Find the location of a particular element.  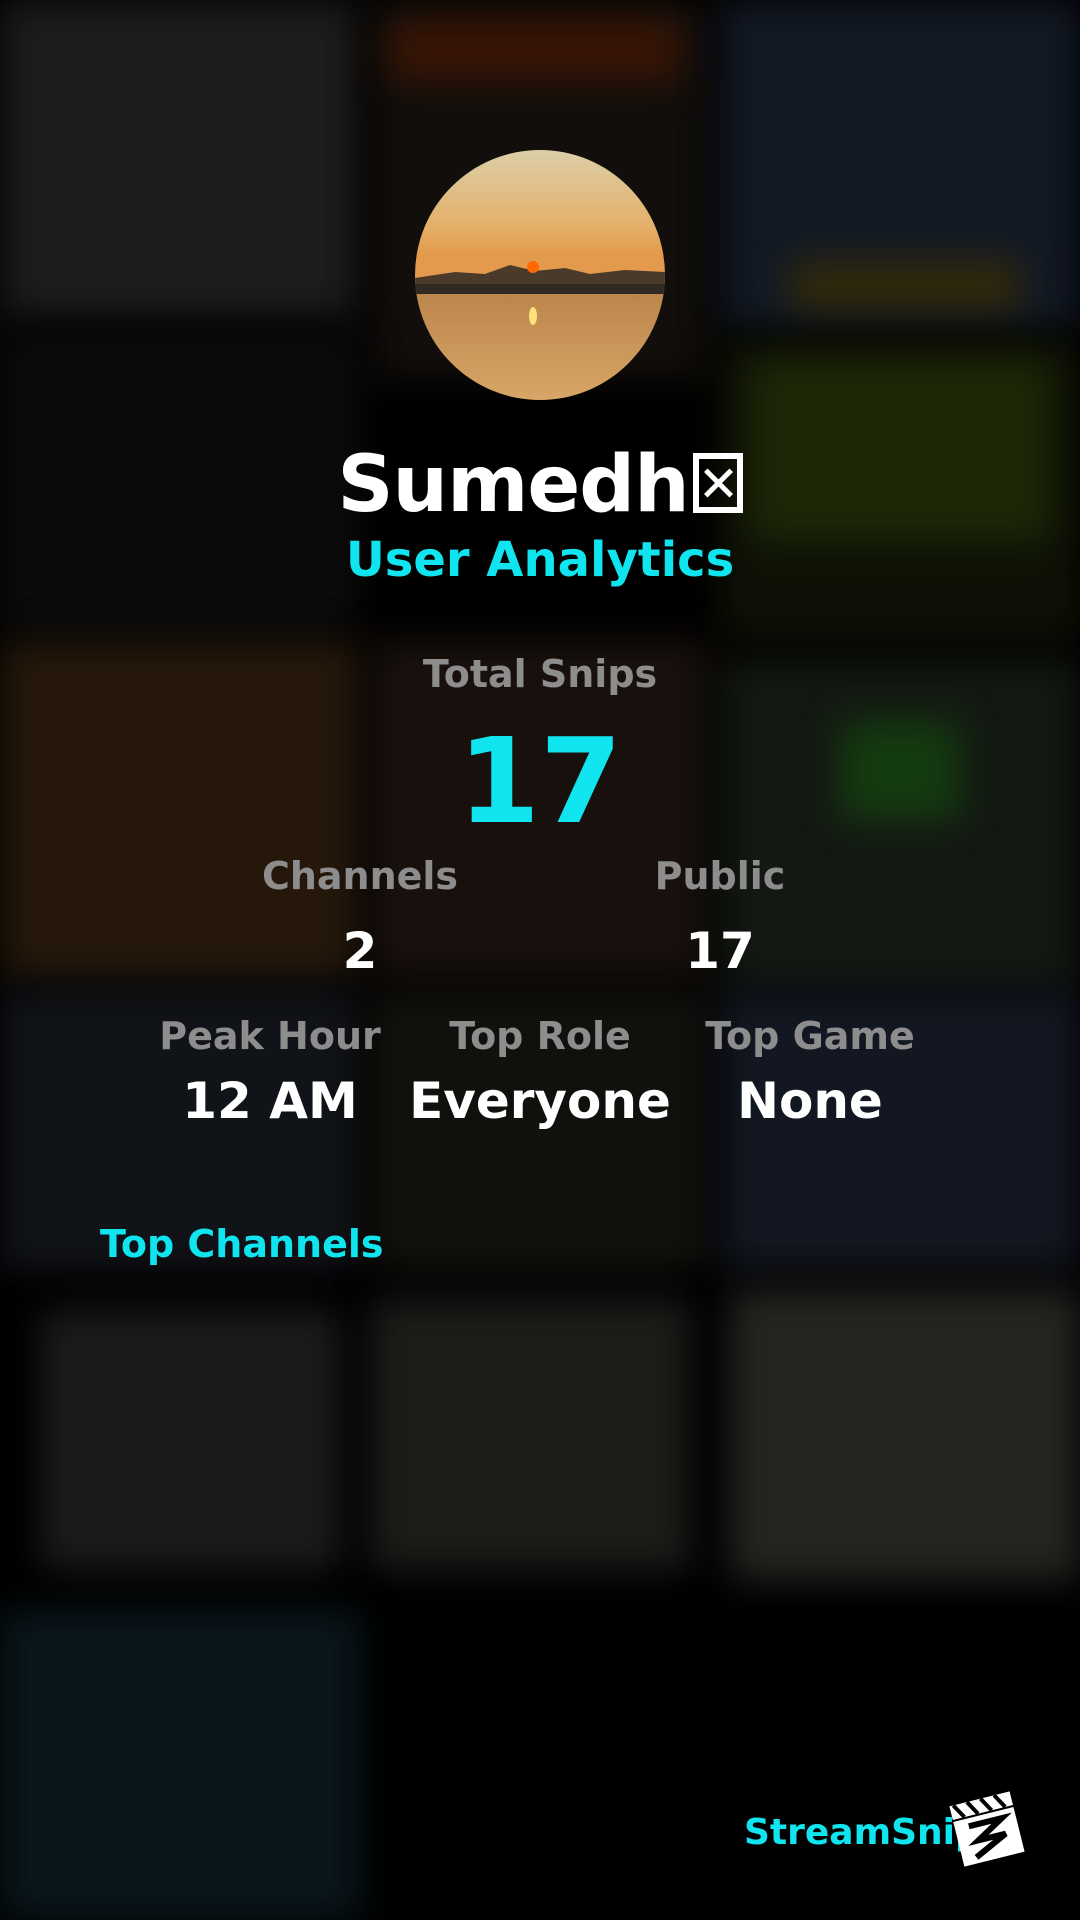

peak-hour-value: 12 AM is located at coordinates (270, 1101).